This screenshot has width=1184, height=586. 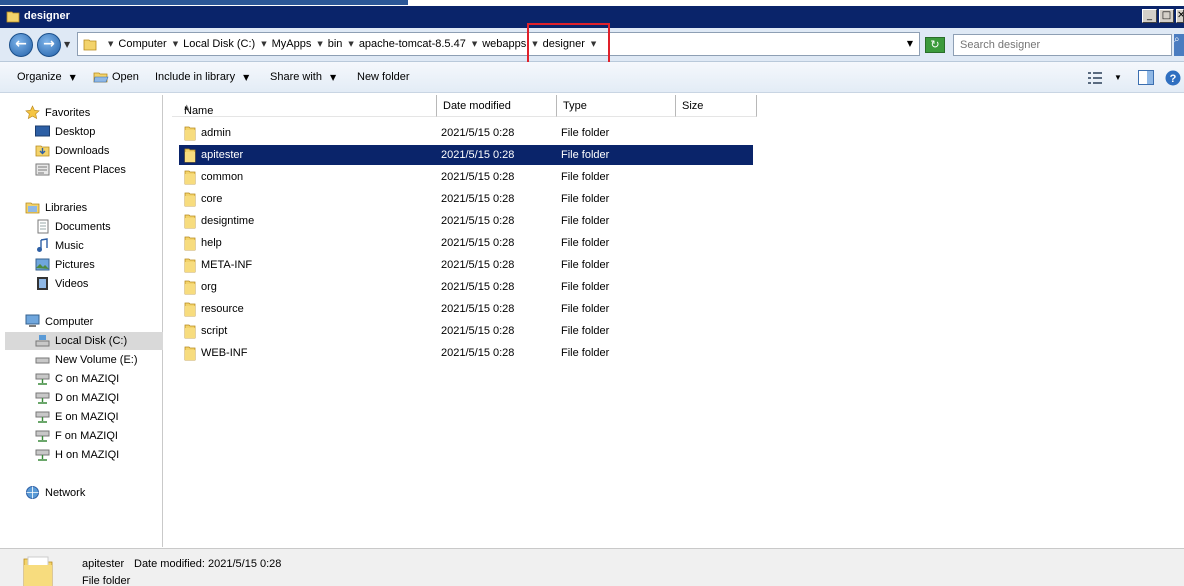 What do you see at coordinates (106, 580) in the screenshot?
I see `details-type: File folder` at bounding box center [106, 580].